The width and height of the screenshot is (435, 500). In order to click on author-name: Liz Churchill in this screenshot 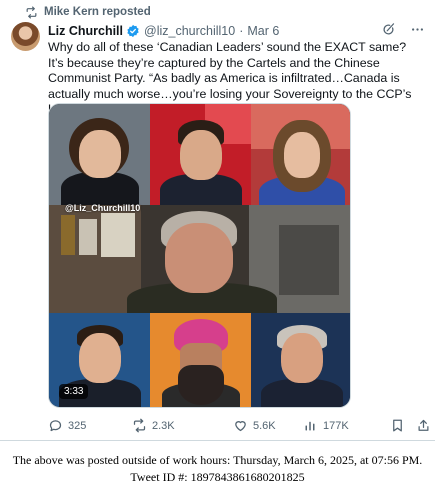, I will do `click(85, 31)`.